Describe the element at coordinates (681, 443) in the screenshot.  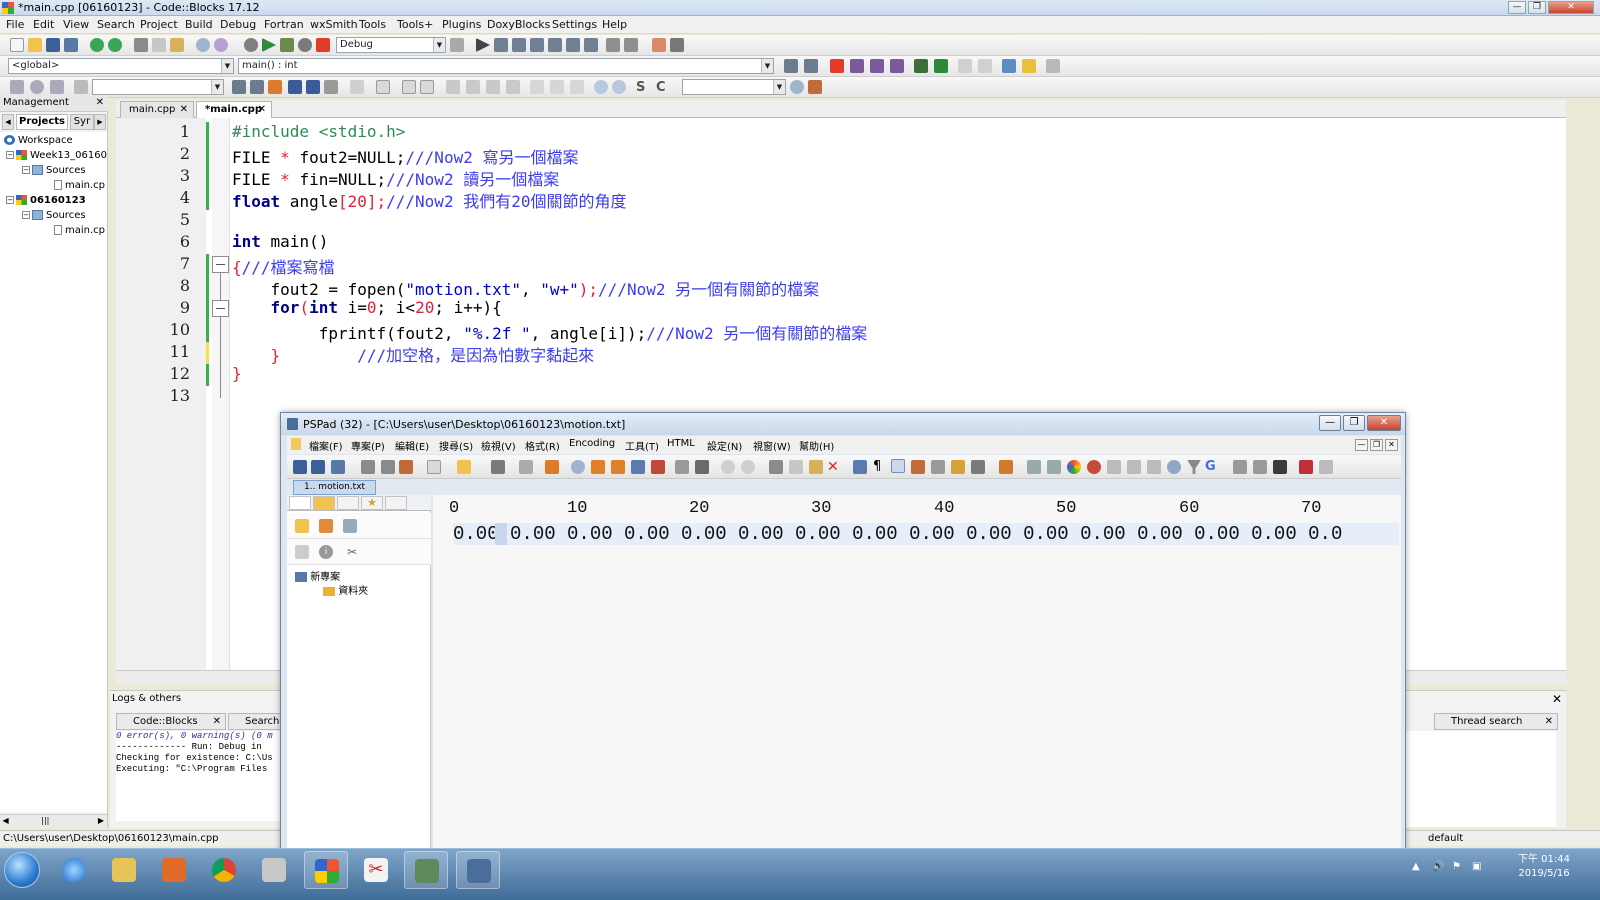
I see `menu-html: HTML` at that location.